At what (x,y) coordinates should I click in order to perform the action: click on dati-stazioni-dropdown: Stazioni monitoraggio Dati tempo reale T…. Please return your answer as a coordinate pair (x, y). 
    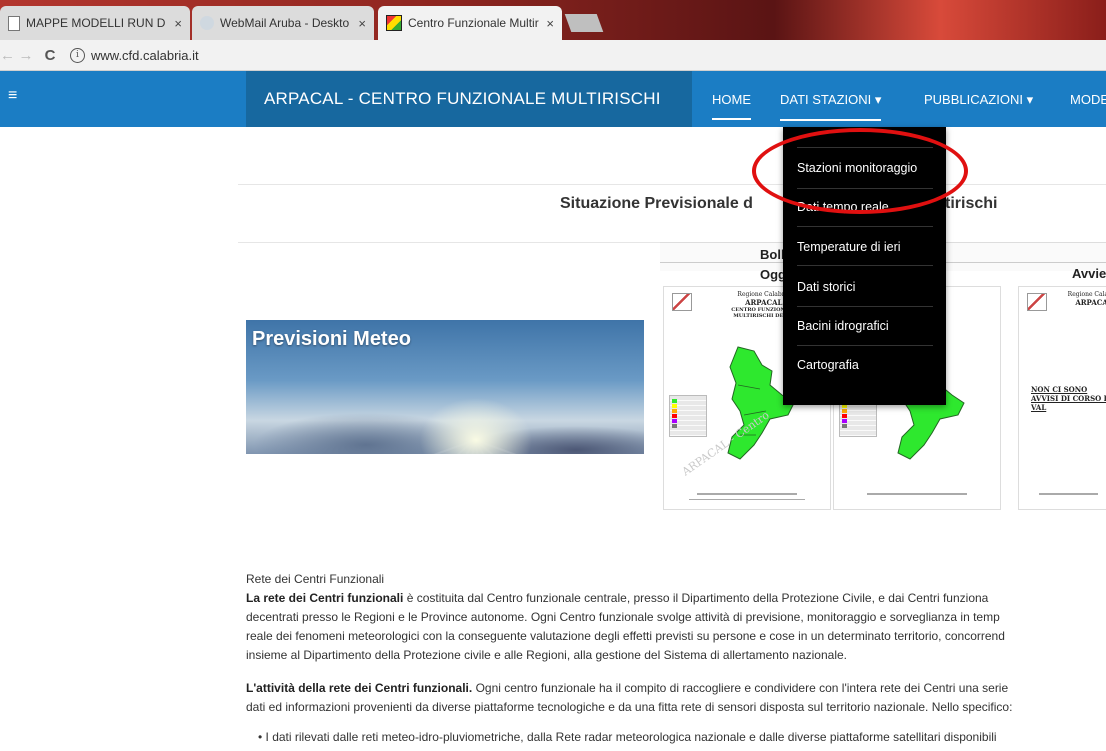
    Looking at the image, I should click on (864, 266).